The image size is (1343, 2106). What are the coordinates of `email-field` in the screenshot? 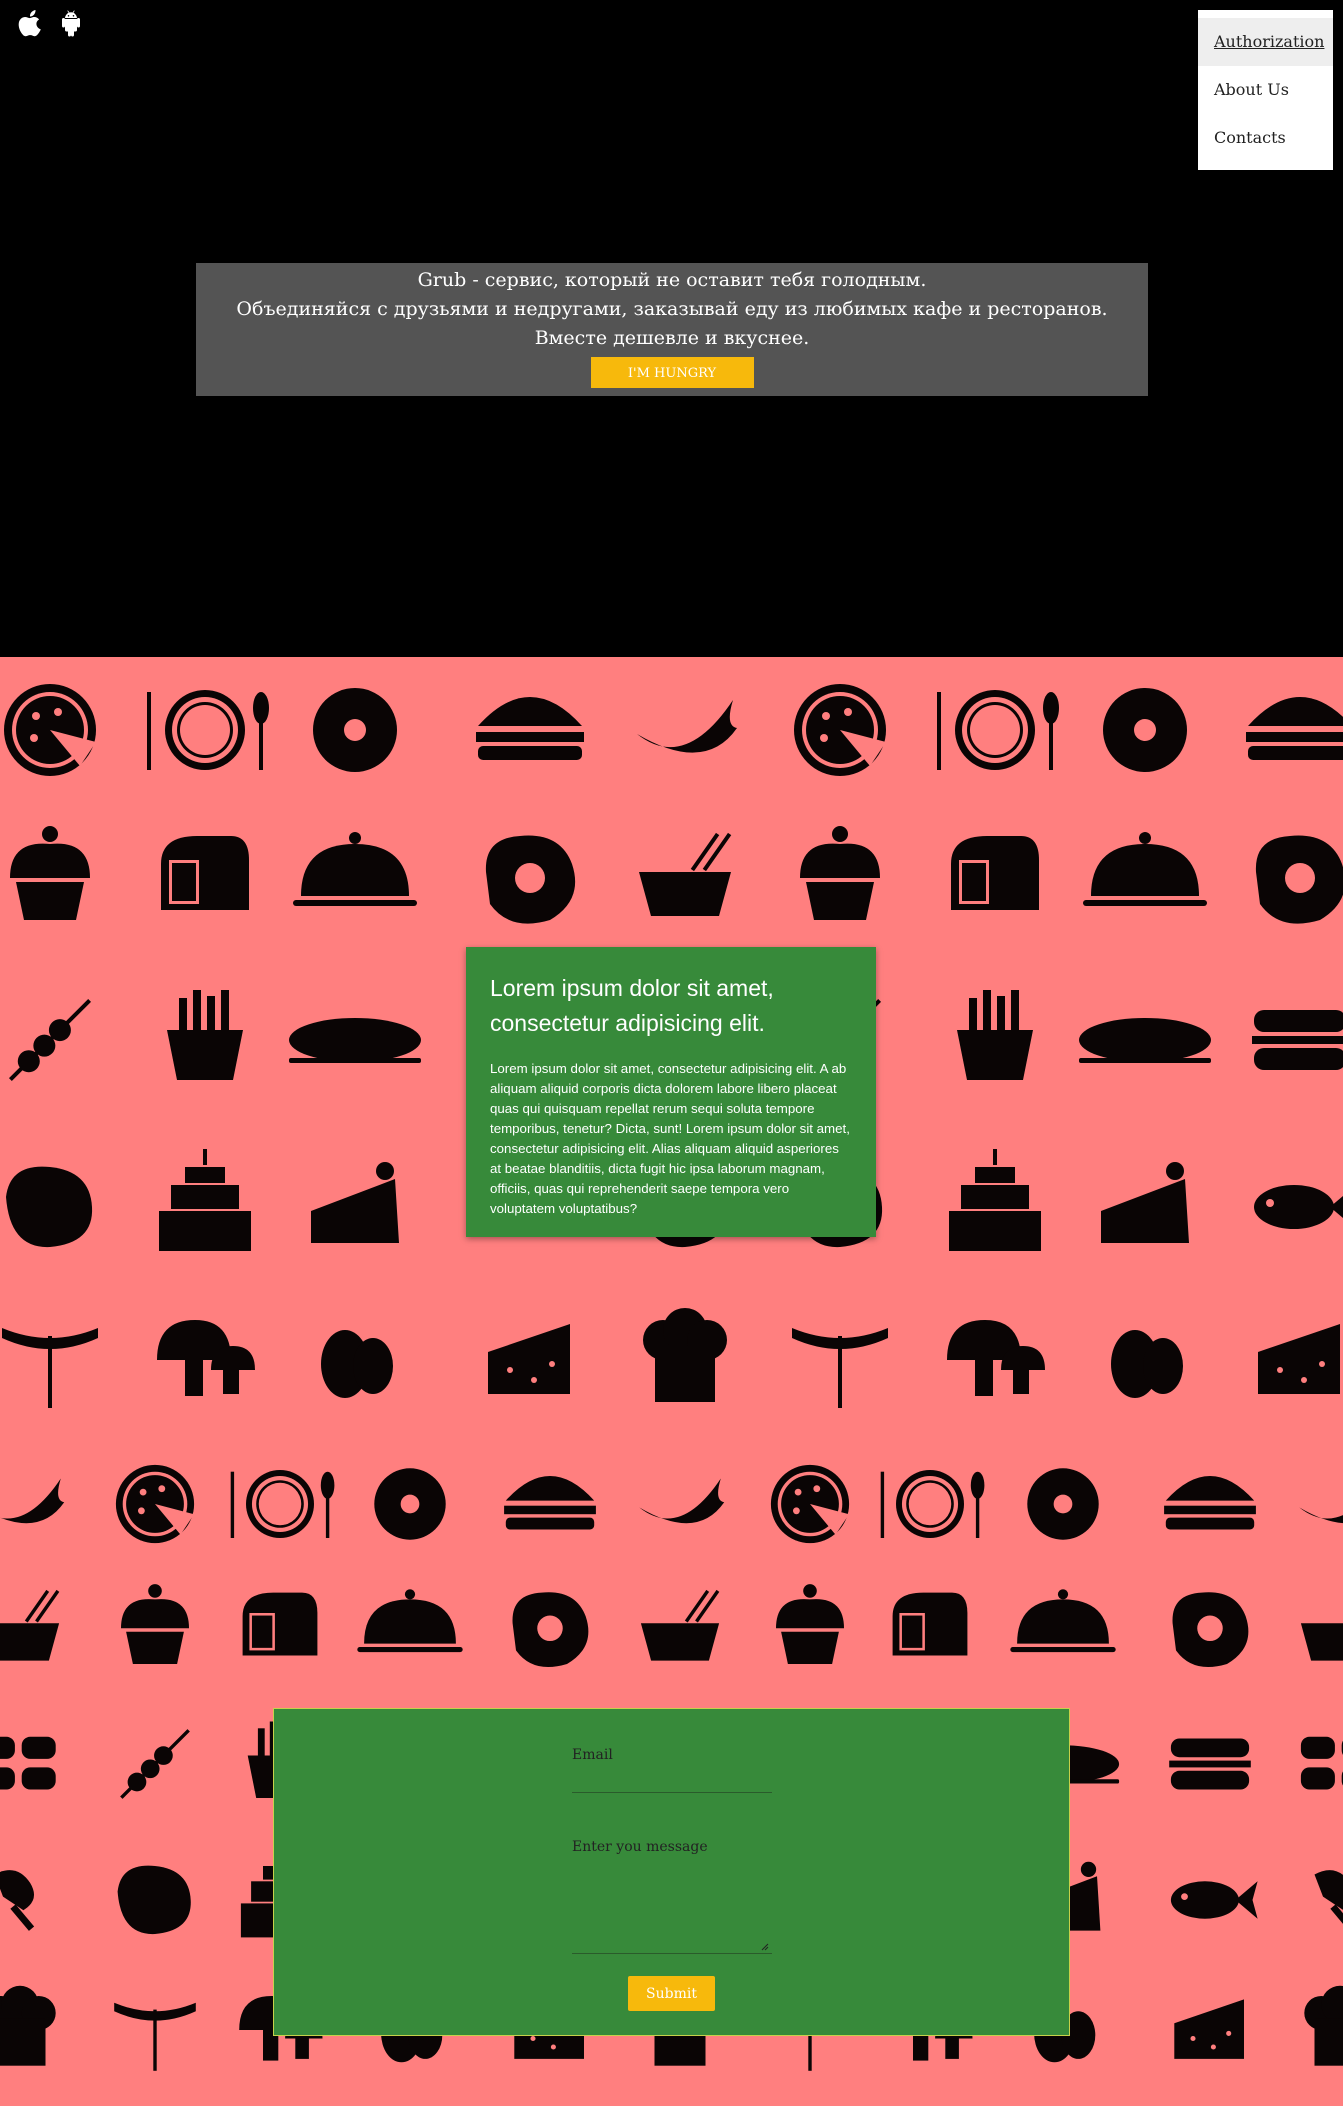 It's located at (672, 1779).